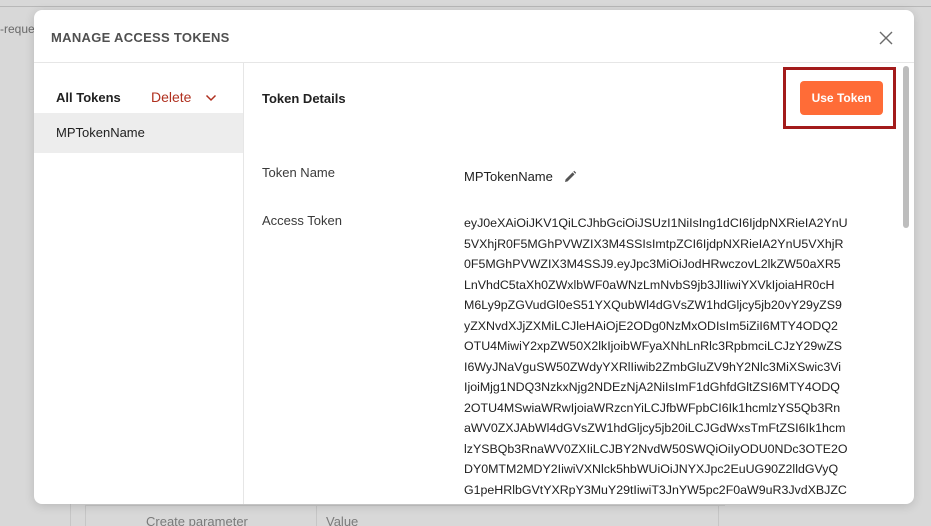 The width and height of the screenshot is (931, 526). What do you see at coordinates (197, 520) in the screenshot?
I see `background-cell-key: Create parameter` at bounding box center [197, 520].